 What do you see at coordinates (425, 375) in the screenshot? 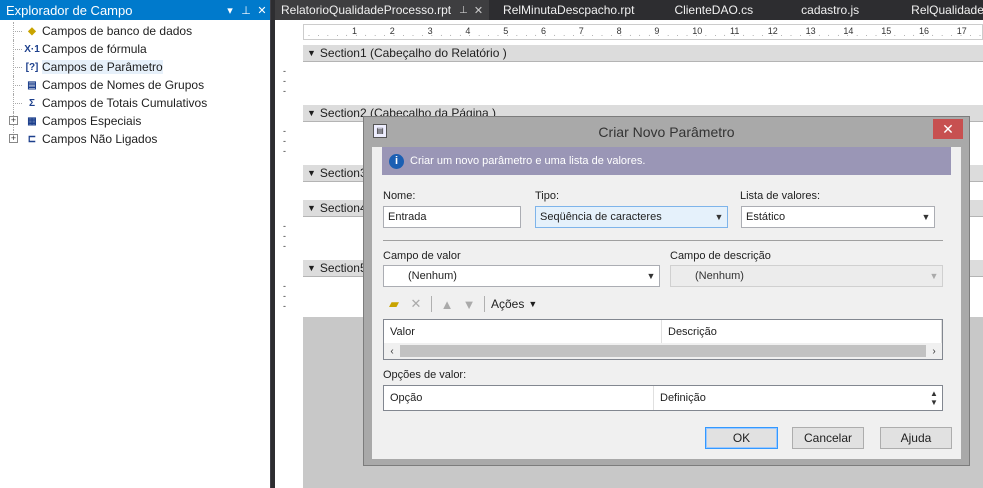
I see `opcoes-valor-label: Opções de valor:` at bounding box center [425, 375].